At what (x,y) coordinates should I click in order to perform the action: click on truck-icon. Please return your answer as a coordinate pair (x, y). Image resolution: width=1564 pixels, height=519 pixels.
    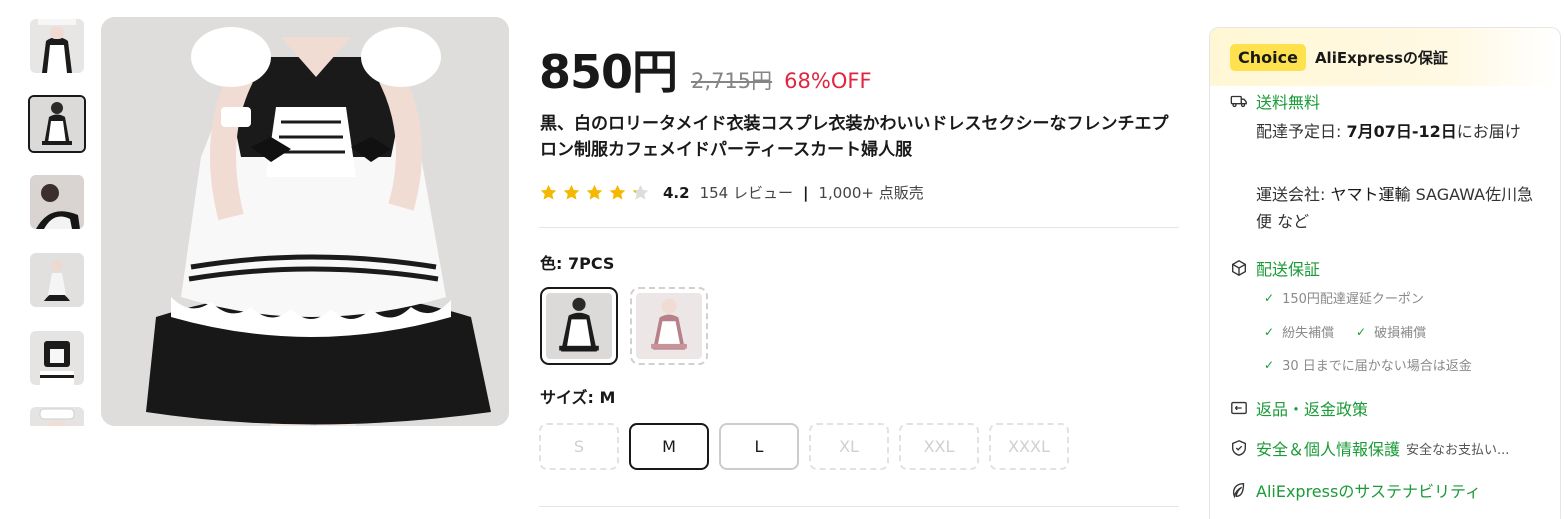
    Looking at the image, I should click on (1238, 101).